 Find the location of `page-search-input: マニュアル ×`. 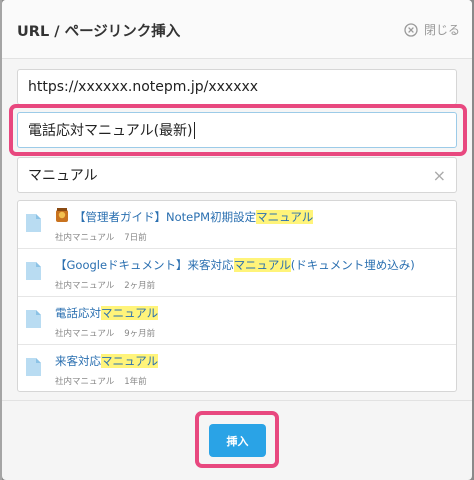

page-search-input: マニュアル × is located at coordinates (237, 175).